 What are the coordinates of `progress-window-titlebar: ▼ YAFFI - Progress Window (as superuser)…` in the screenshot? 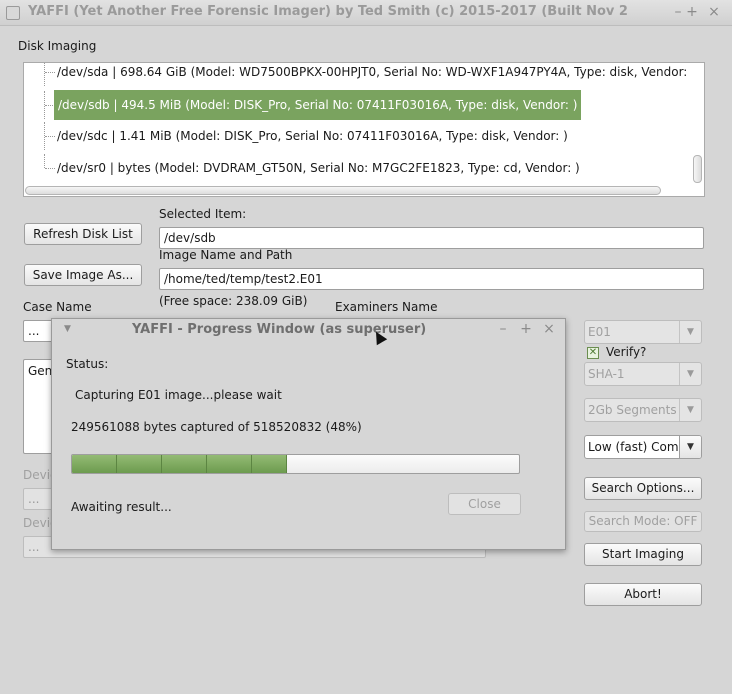 It's located at (308, 330).